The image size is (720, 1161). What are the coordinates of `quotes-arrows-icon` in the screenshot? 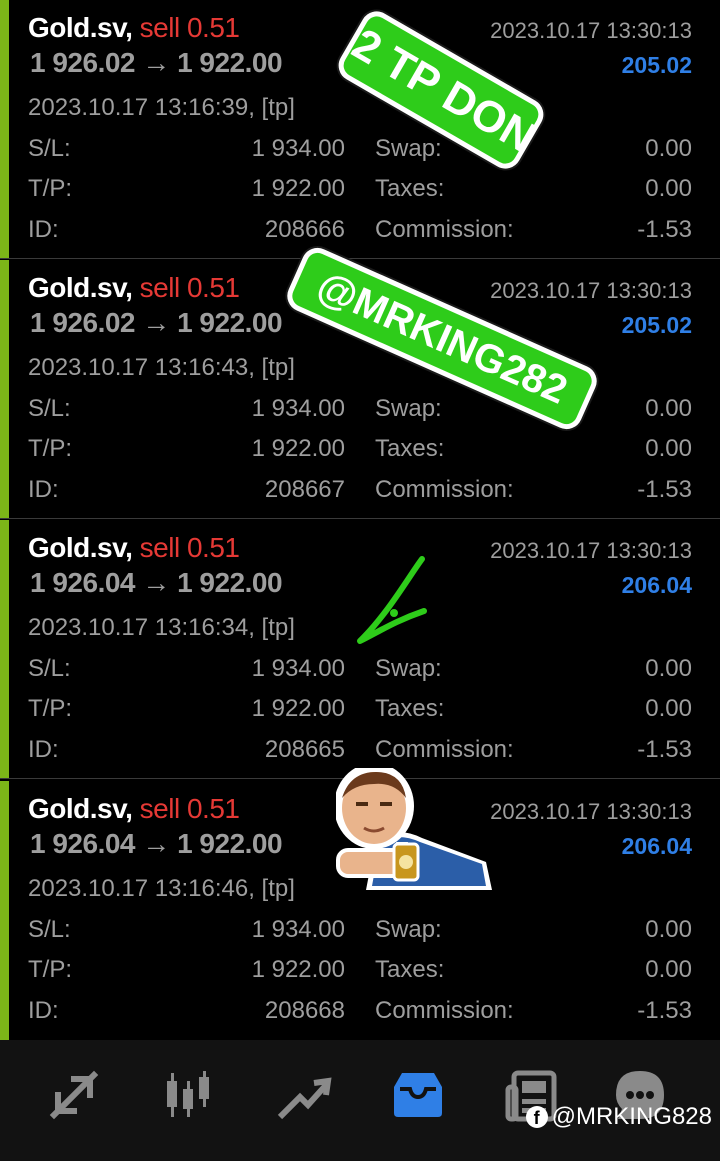 It's located at (74, 1095).